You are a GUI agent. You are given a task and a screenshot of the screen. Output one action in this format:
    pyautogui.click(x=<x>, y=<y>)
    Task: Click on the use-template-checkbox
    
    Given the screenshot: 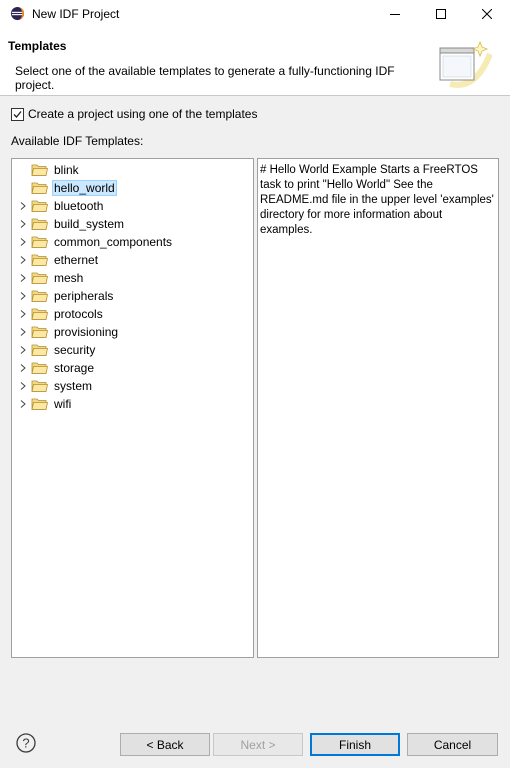 What is the action you would take?
    pyautogui.click(x=17, y=114)
    